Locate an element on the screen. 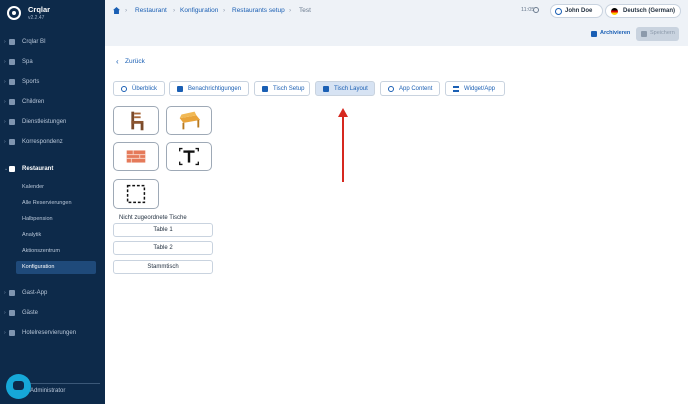 Image resolution: width=688 pixels, height=404 pixels. sidebar-item-korrespondenz: › Korrespondenz is located at coordinates (52, 142).